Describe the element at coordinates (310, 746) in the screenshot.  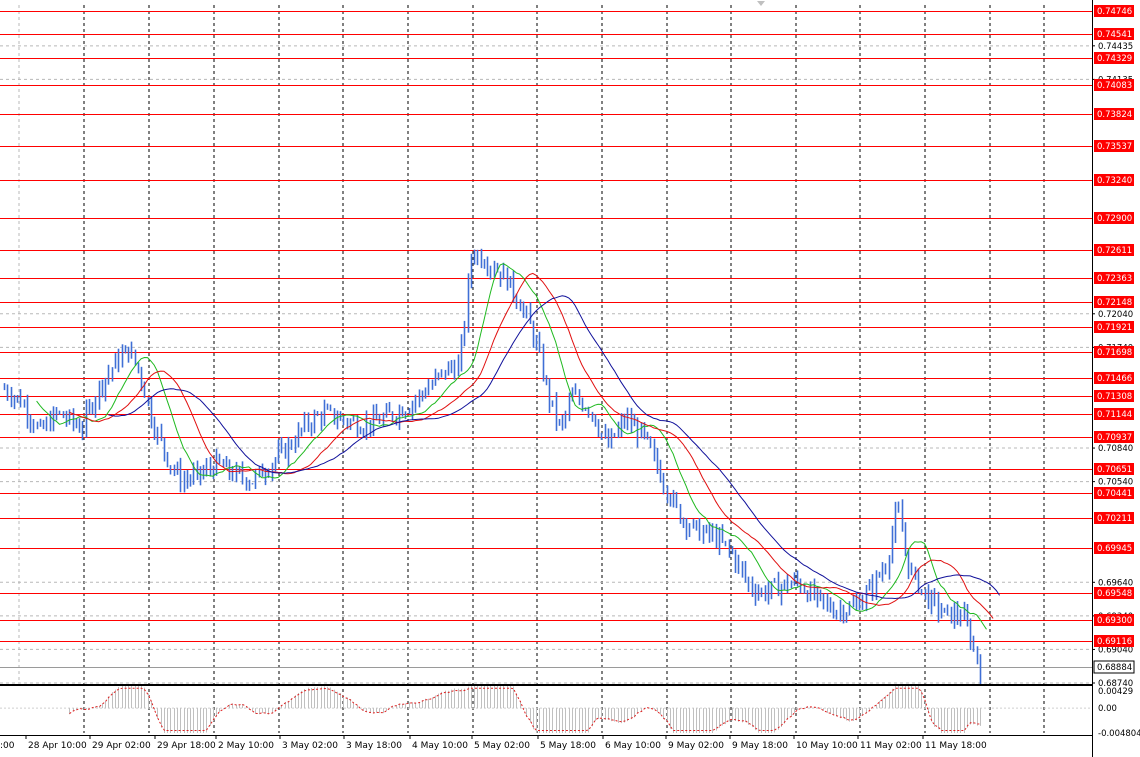
I see `time-label: 3 May 02:00` at that location.